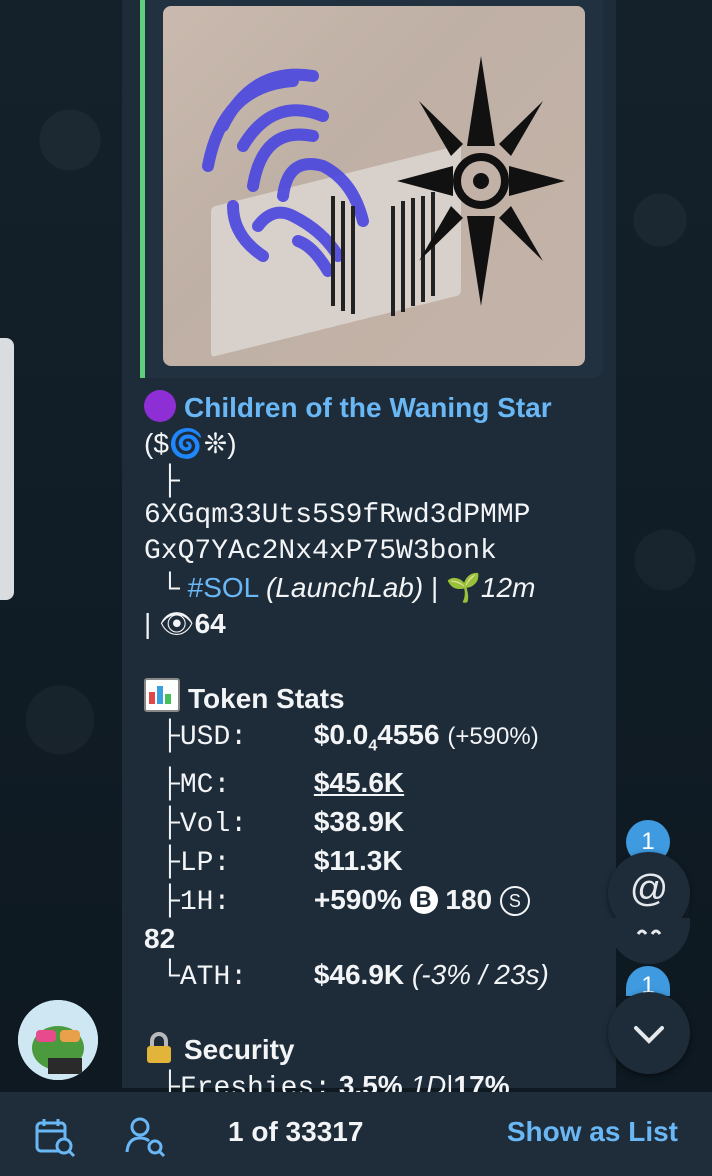 This screenshot has height=1176, width=712. What do you see at coordinates (223, 587) in the screenshot?
I see `sol-hashtag: #SOL` at bounding box center [223, 587].